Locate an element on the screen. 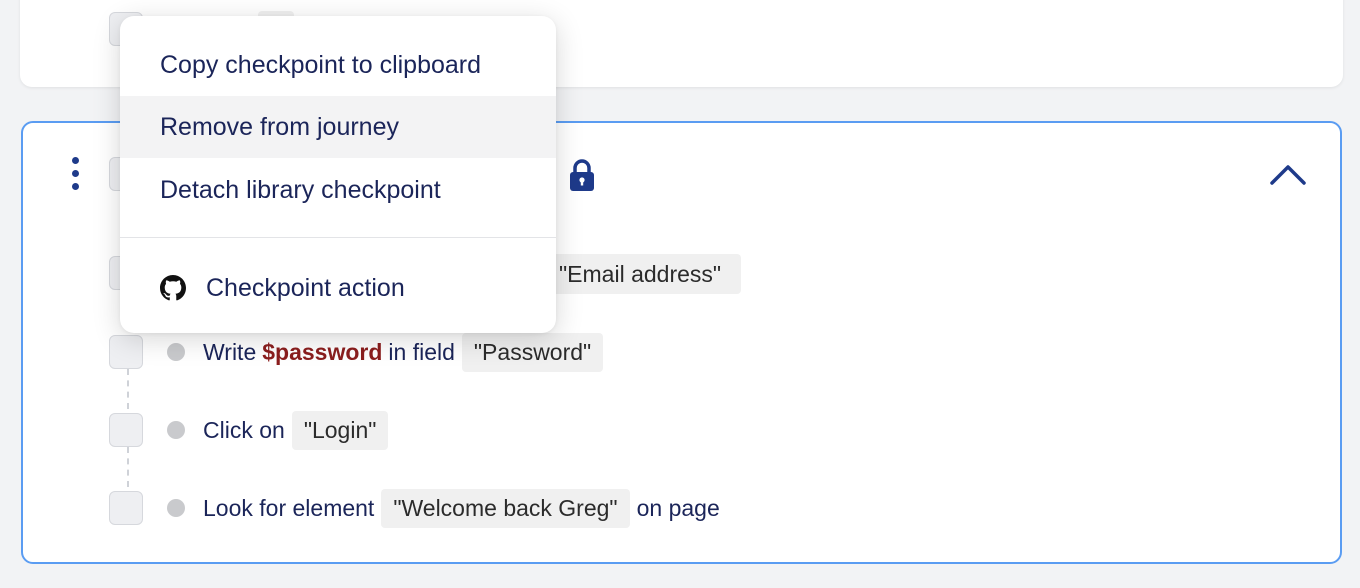  step-row: Click on "Login" is located at coordinates (252, 430).